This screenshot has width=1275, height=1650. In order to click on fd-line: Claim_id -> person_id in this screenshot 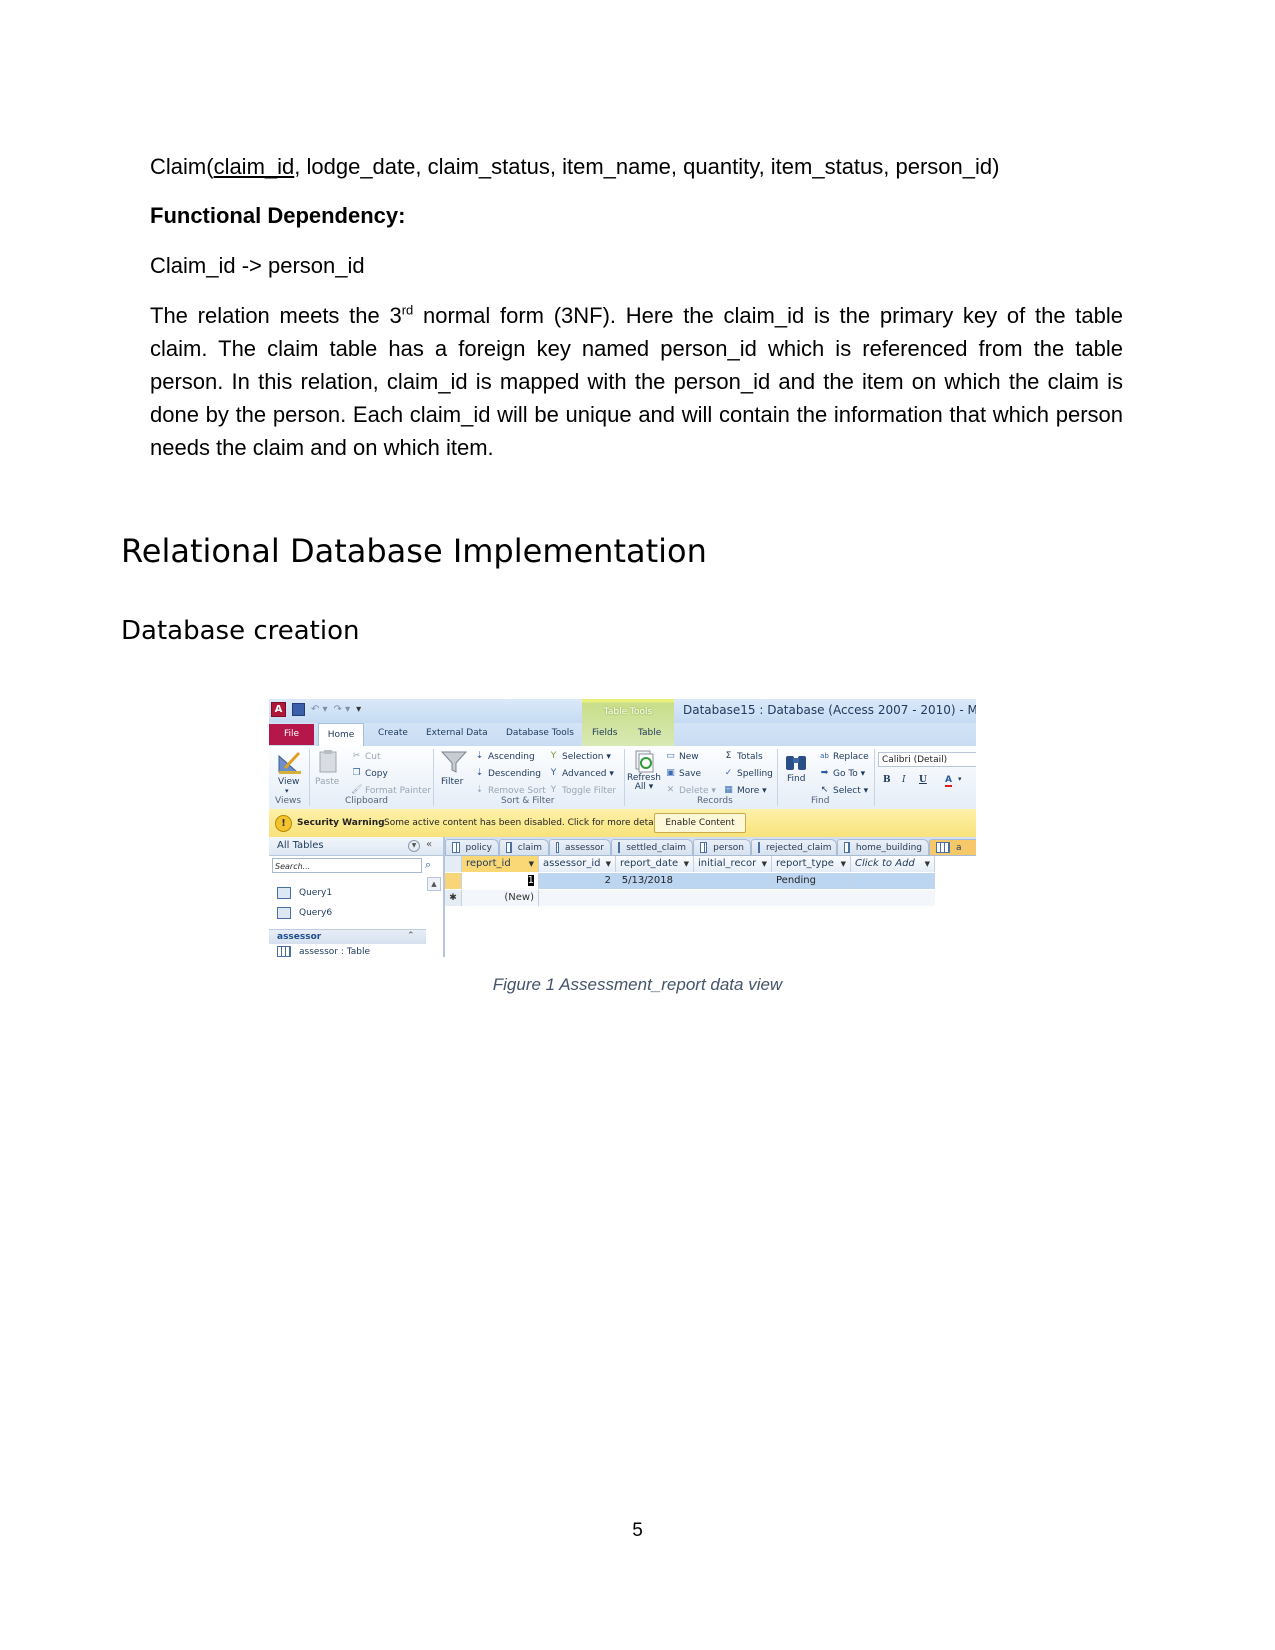, I will do `click(257, 265)`.